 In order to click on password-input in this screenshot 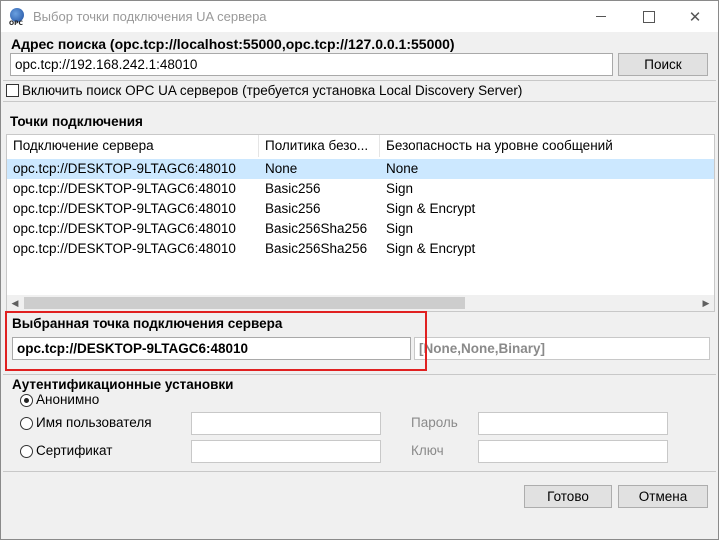, I will do `click(573, 423)`.